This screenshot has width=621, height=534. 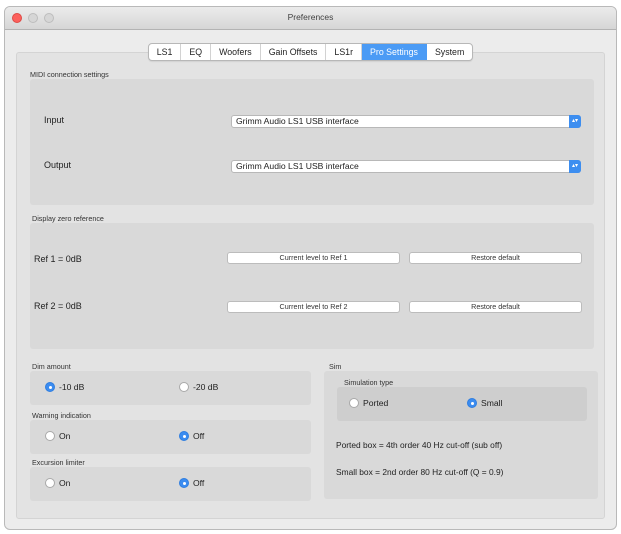 What do you see at coordinates (191, 436) in the screenshot?
I see `warning-off-radio: Off` at bounding box center [191, 436].